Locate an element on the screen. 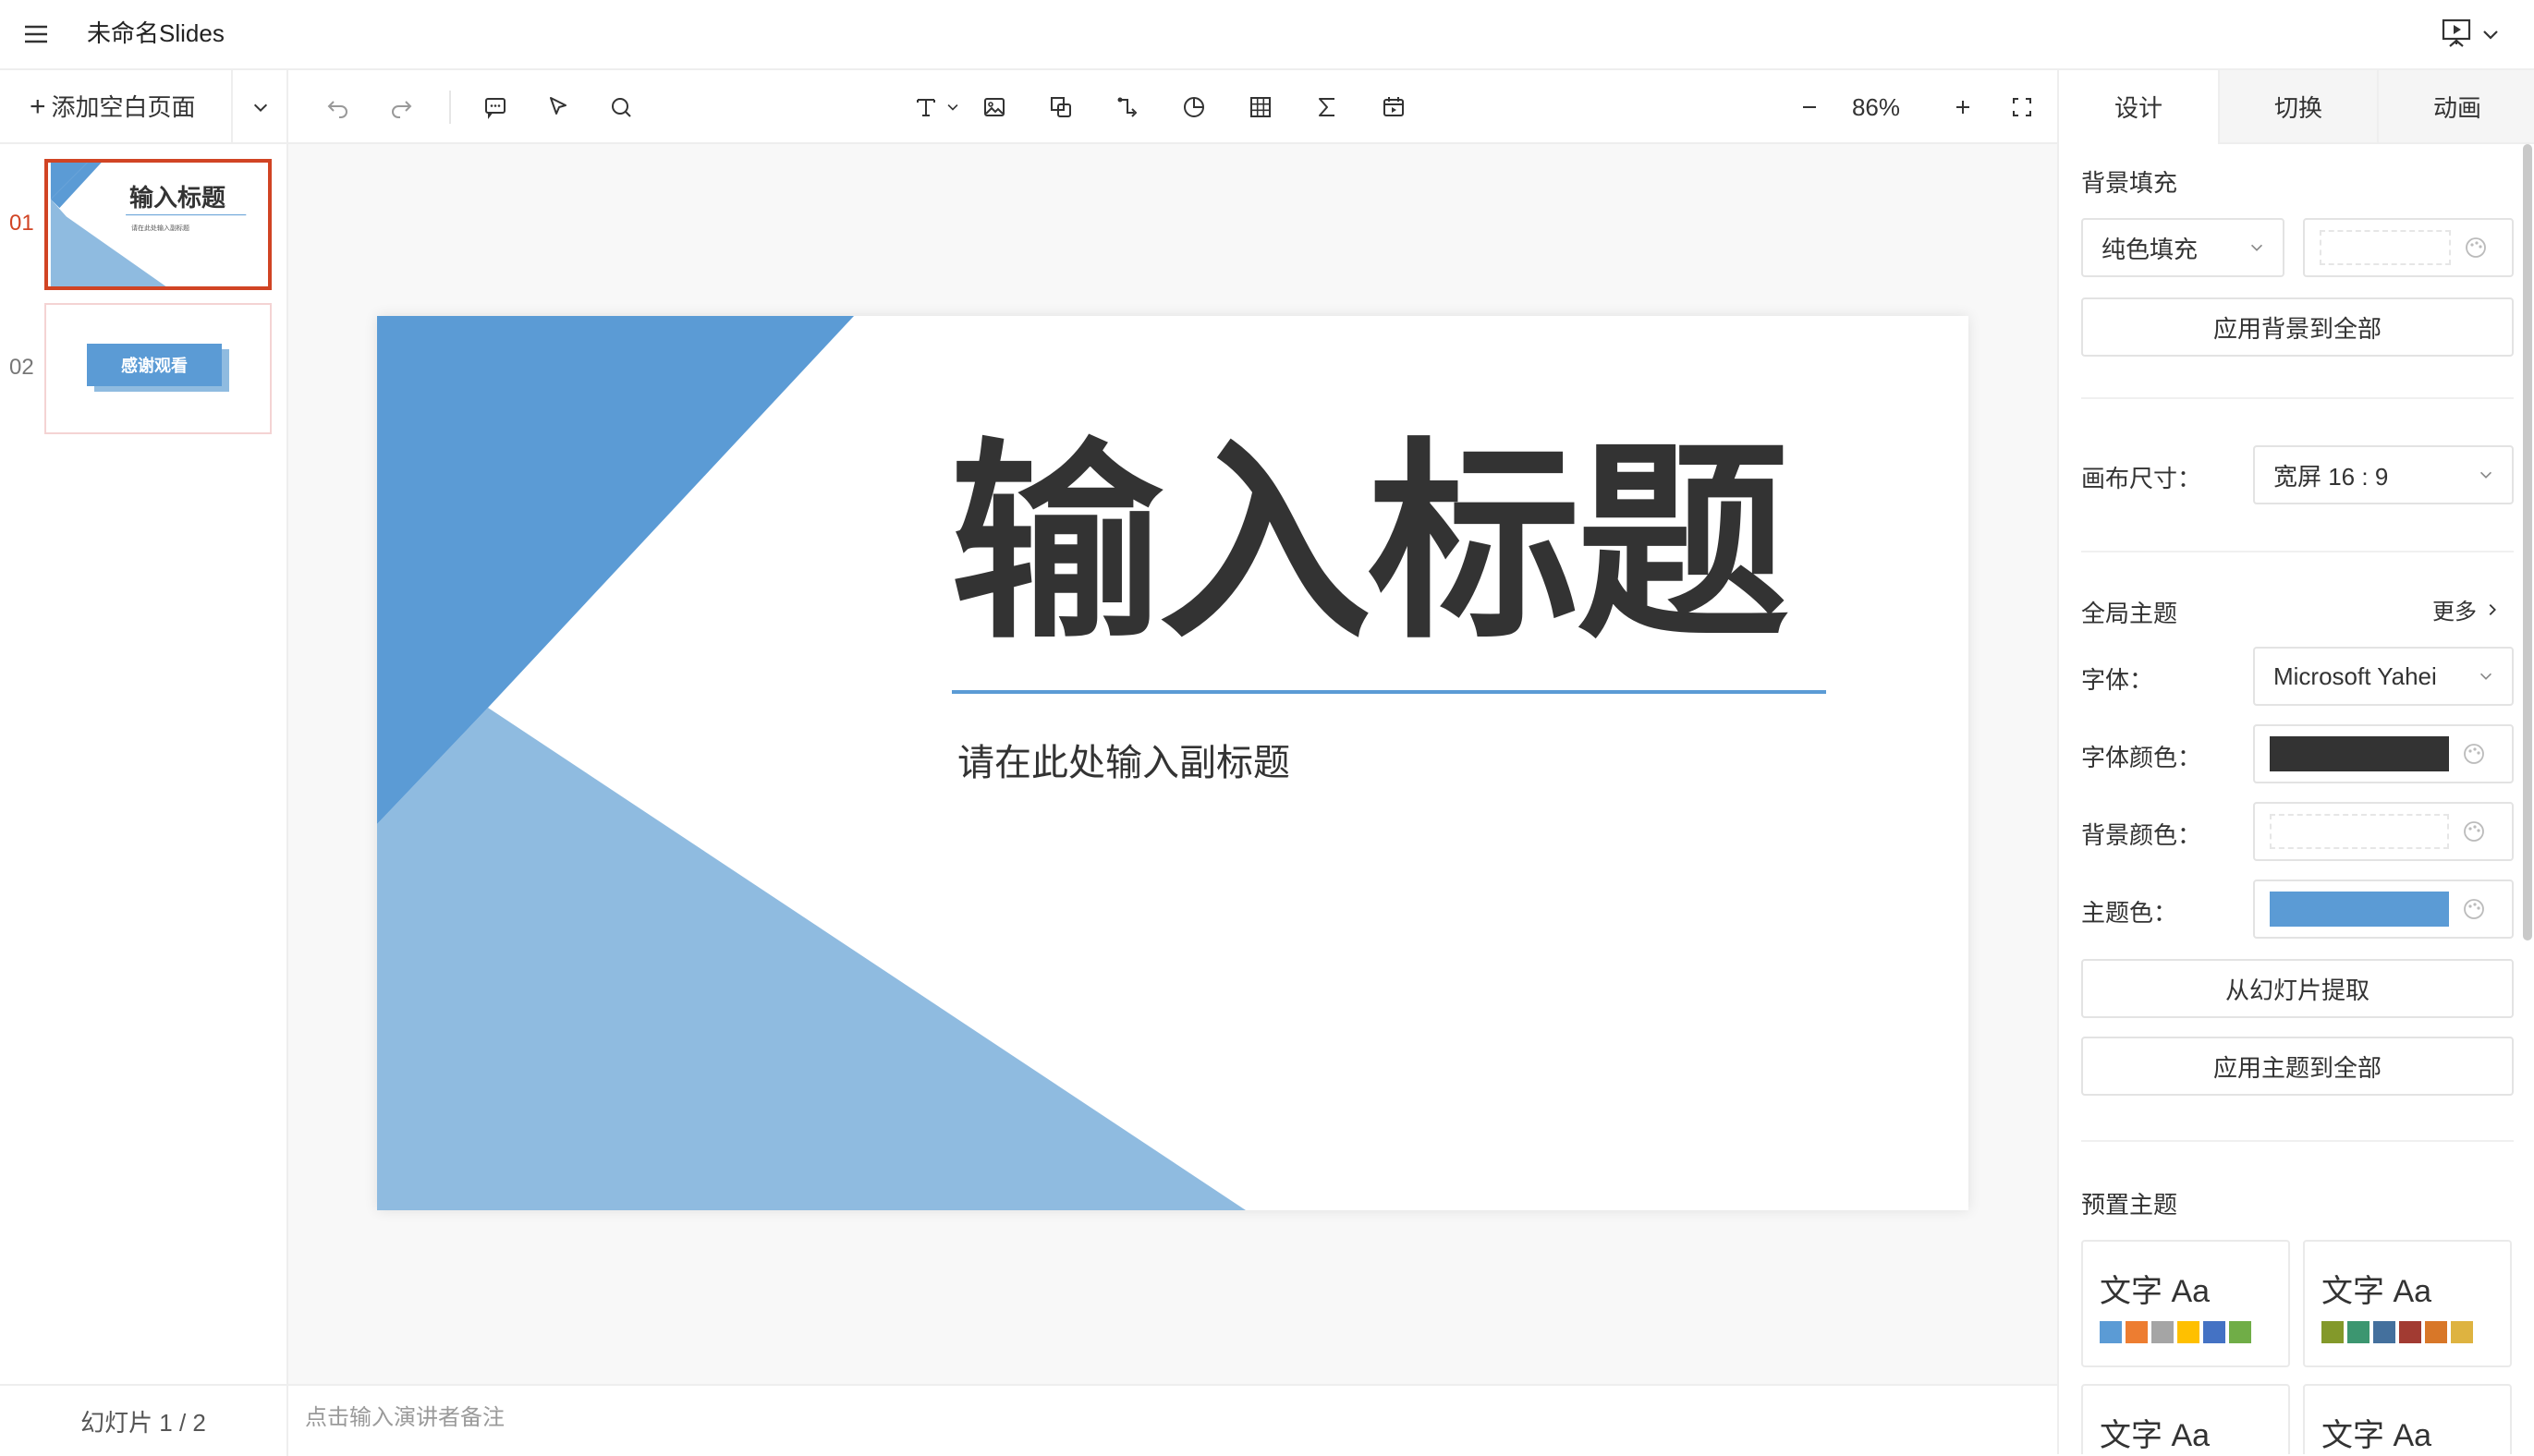  slide-title: 输入标题 is located at coordinates (1369, 545).